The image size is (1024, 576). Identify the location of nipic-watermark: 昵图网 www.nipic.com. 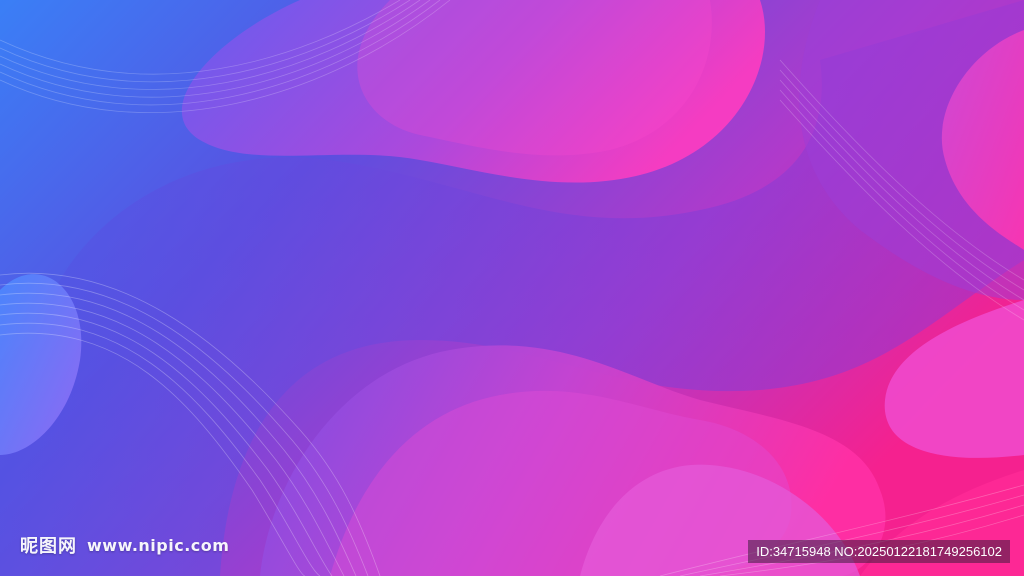
(124, 545).